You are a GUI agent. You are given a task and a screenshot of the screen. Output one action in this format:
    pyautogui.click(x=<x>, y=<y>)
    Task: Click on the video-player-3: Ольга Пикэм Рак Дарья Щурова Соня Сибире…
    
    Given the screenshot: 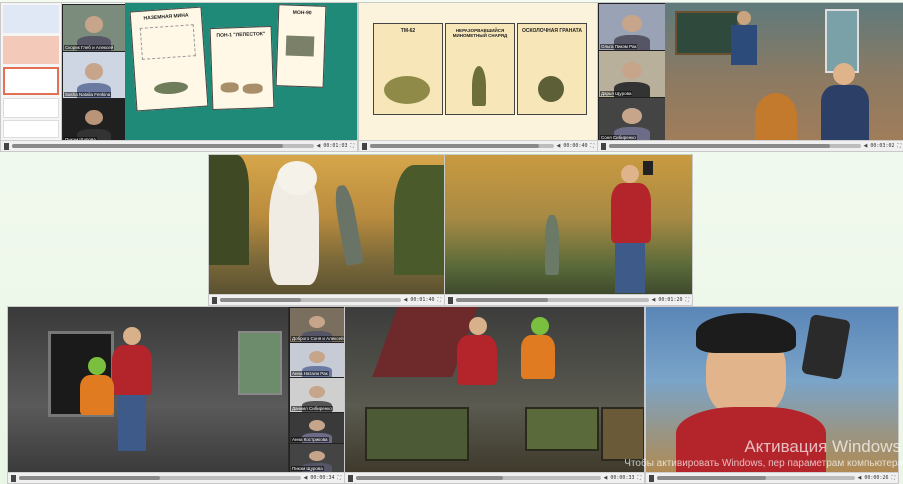 What is the action you would take?
    pyautogui.click(x=750, y=77)
    